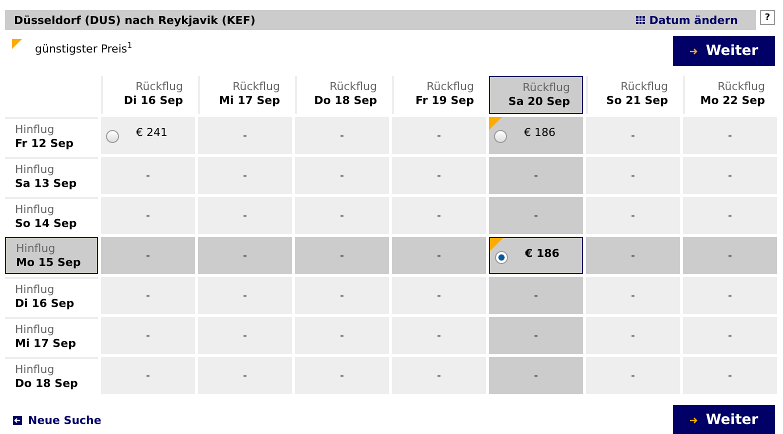  I want to click on cheapest-price-icon, so click(17, 44).